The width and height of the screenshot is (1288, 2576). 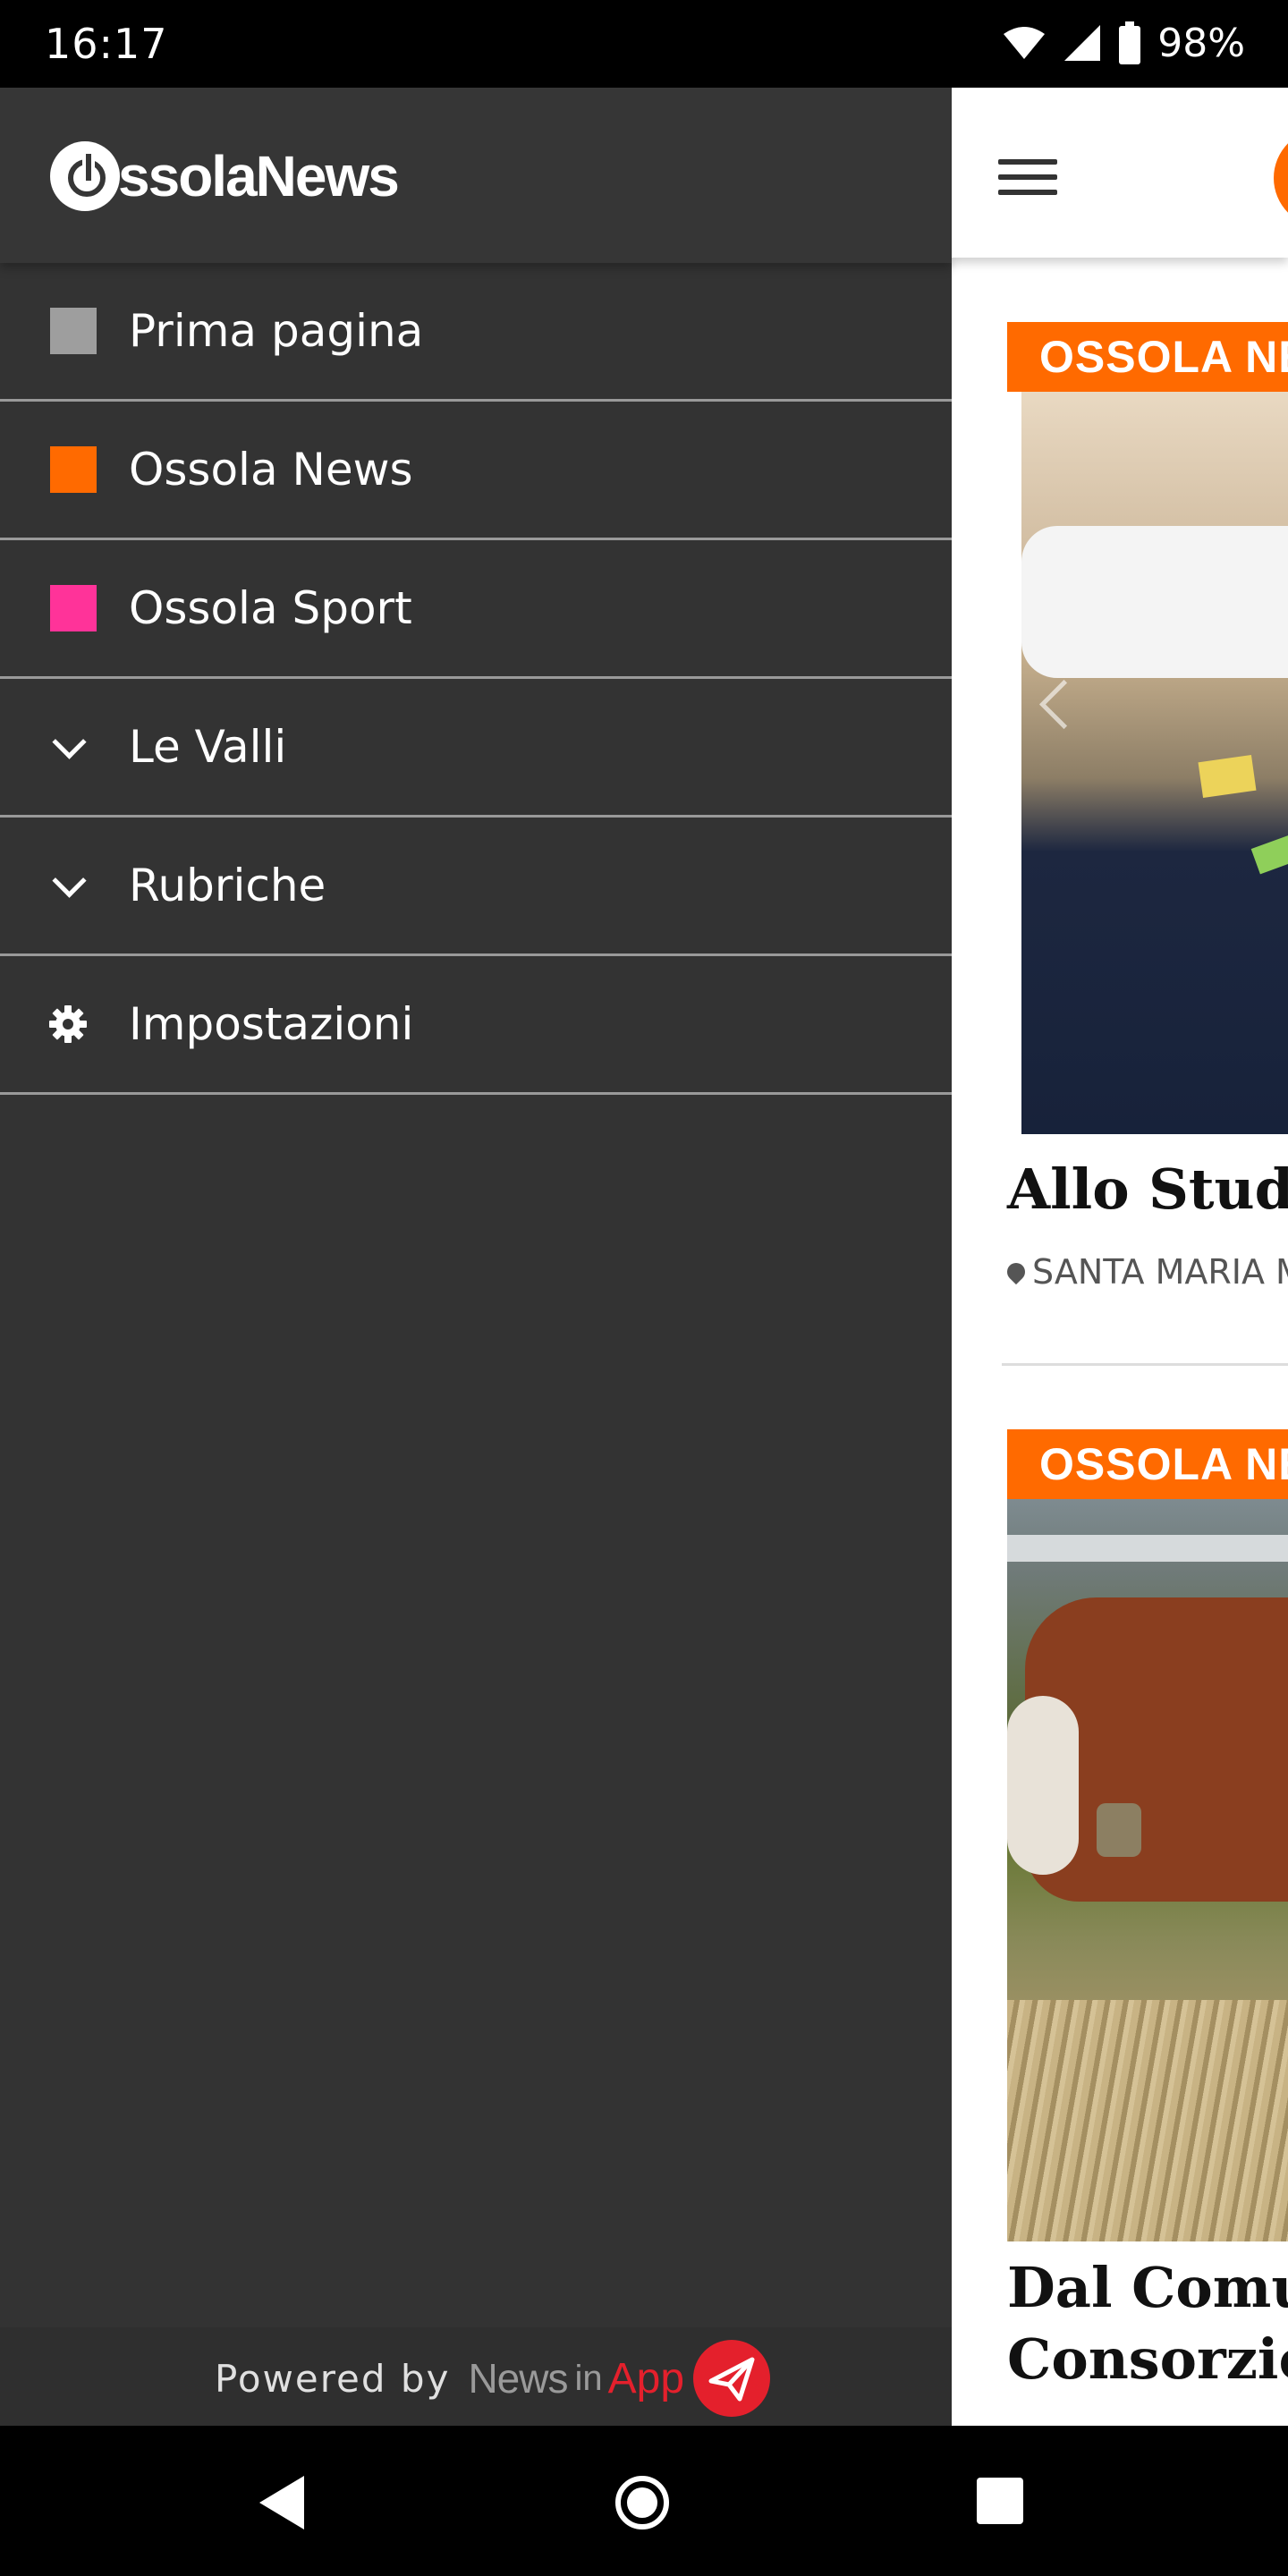 What do you see at coordinates (271, 1024) in the screenshot?
I see `menu-item-label: Impostazioni` at bounding box center [271, 1024].